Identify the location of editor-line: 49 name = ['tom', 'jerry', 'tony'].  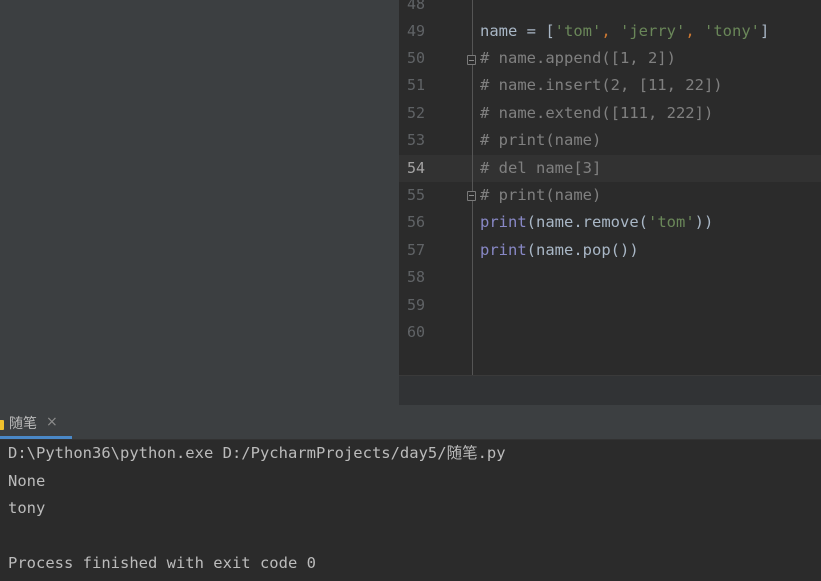
(610, 31).